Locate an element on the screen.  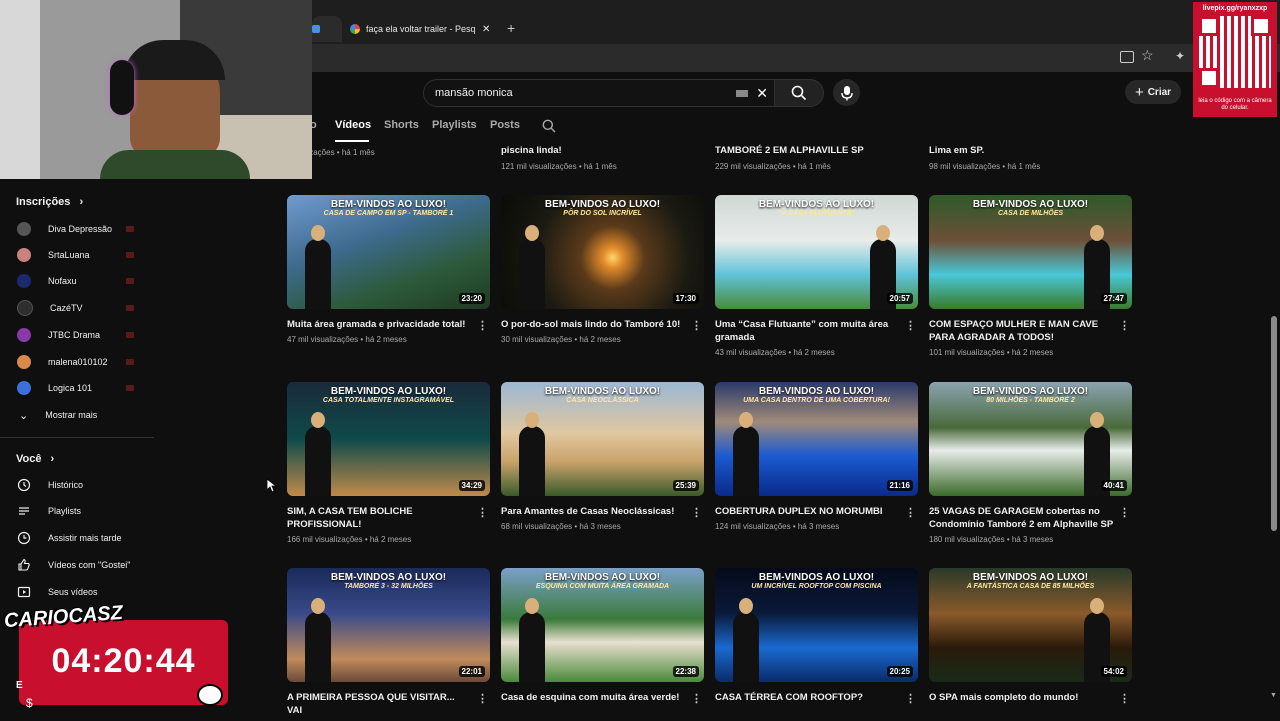
search-query: mansão monica is located at coordinates (474, 93).